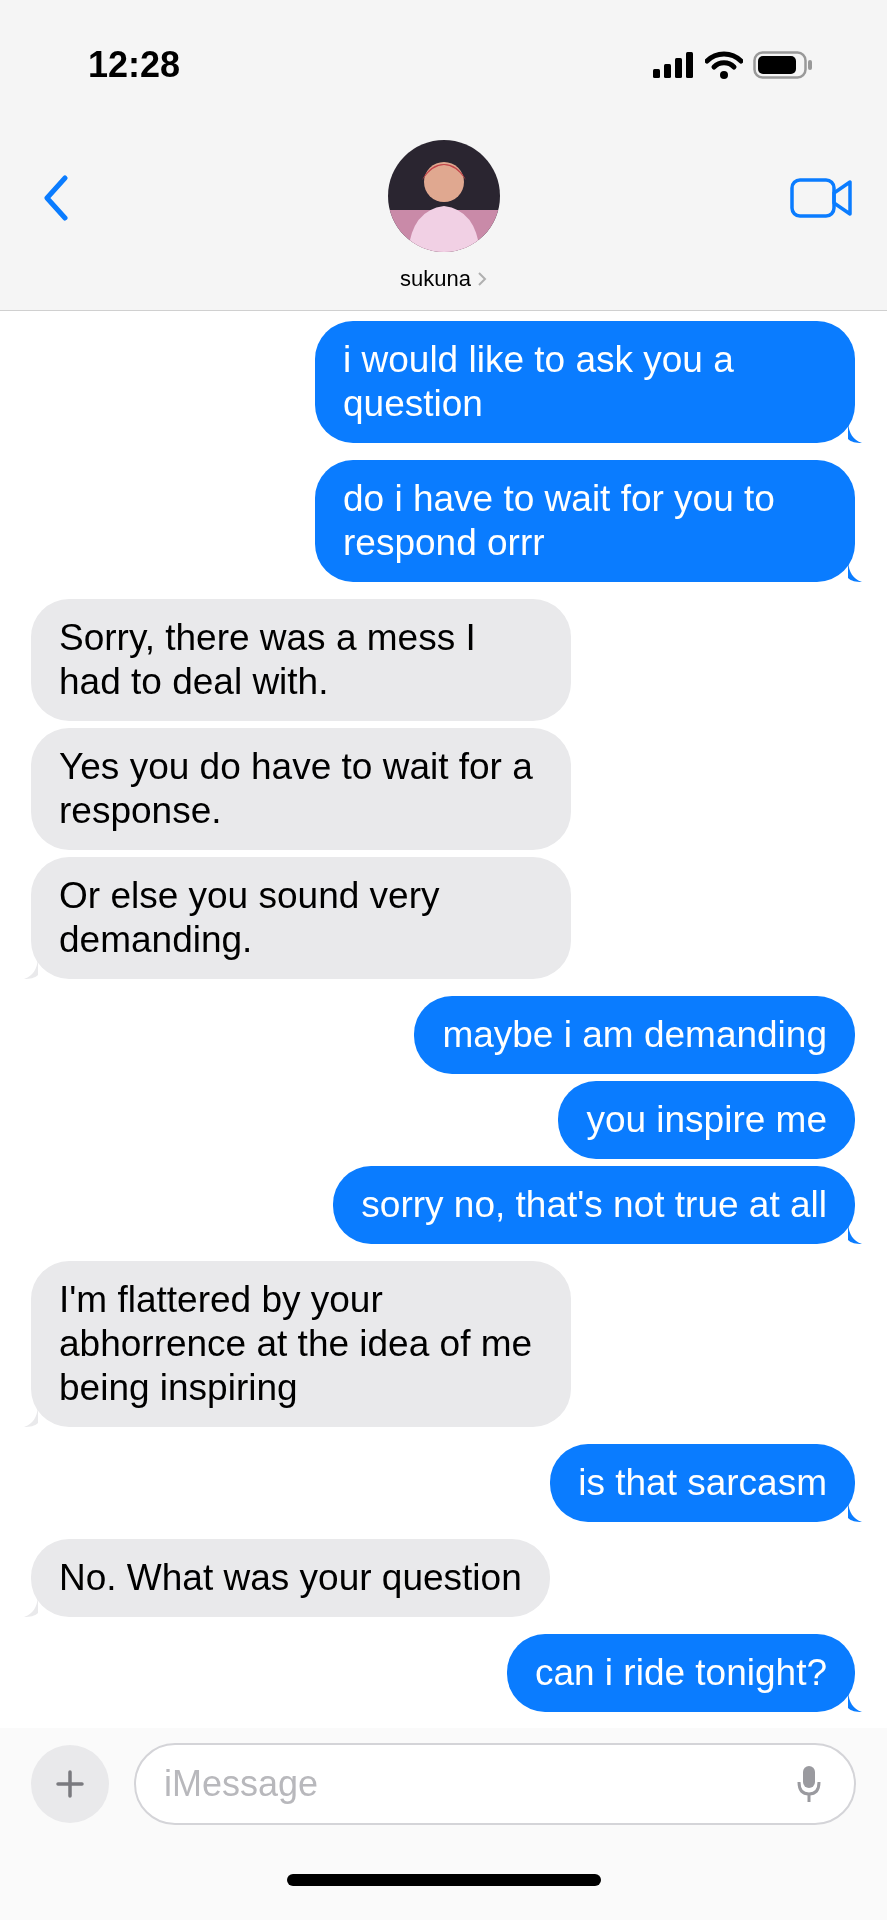 This screenshot has width=887, height=1920. What do you see at coordinates (597, 1205) in the screenshot?
I see `sent-message: sorry no, that's not true at all` at bounding box center [597, 1205].